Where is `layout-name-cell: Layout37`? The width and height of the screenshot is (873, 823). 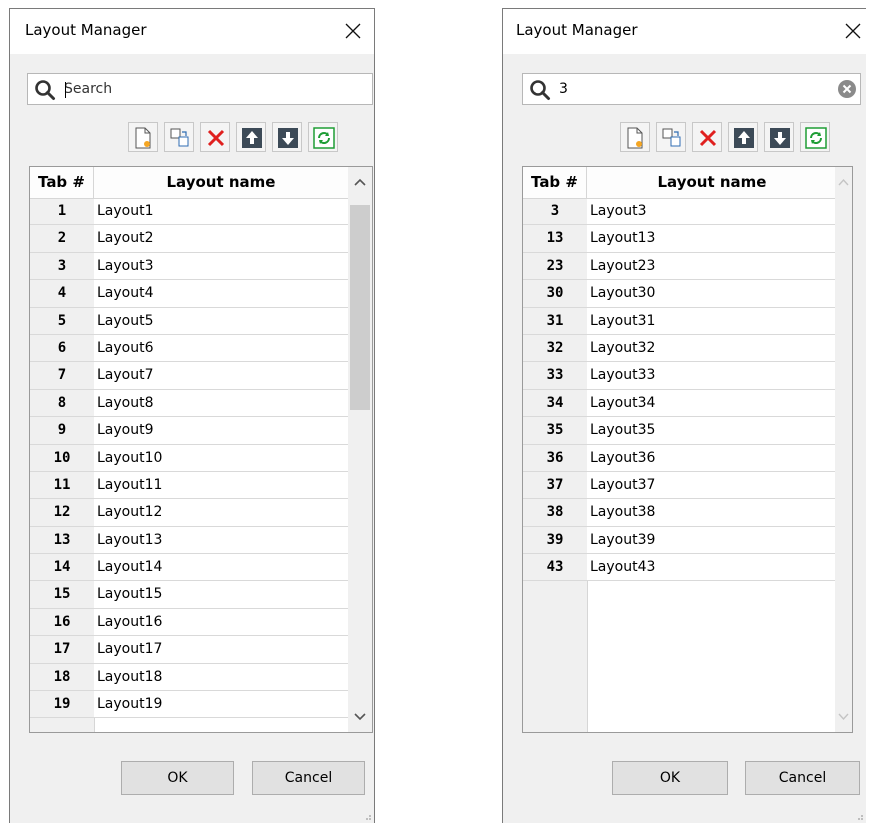 layout-name-cell: Layout37 is located at coordinates (712, 485).